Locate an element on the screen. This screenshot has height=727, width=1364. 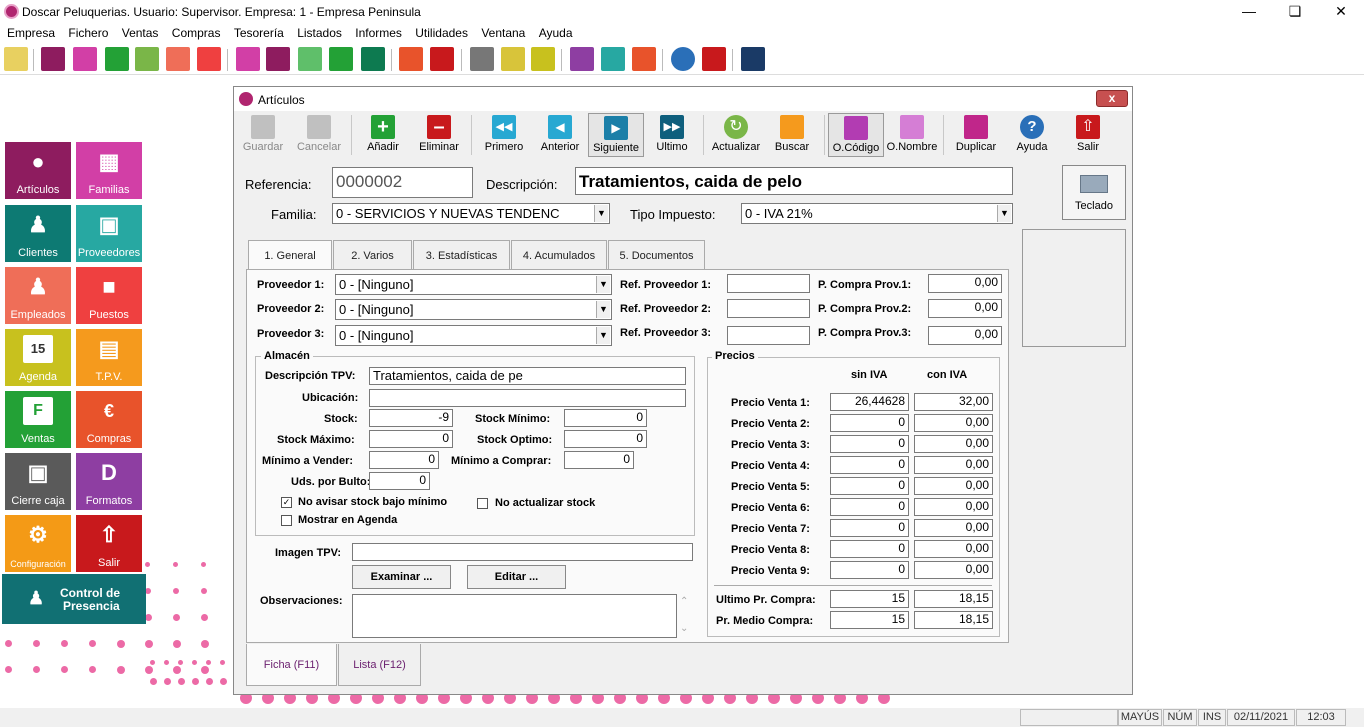
desc-tpv-field: Tratamientos, caida de pe is located at coordinates (527, 376).